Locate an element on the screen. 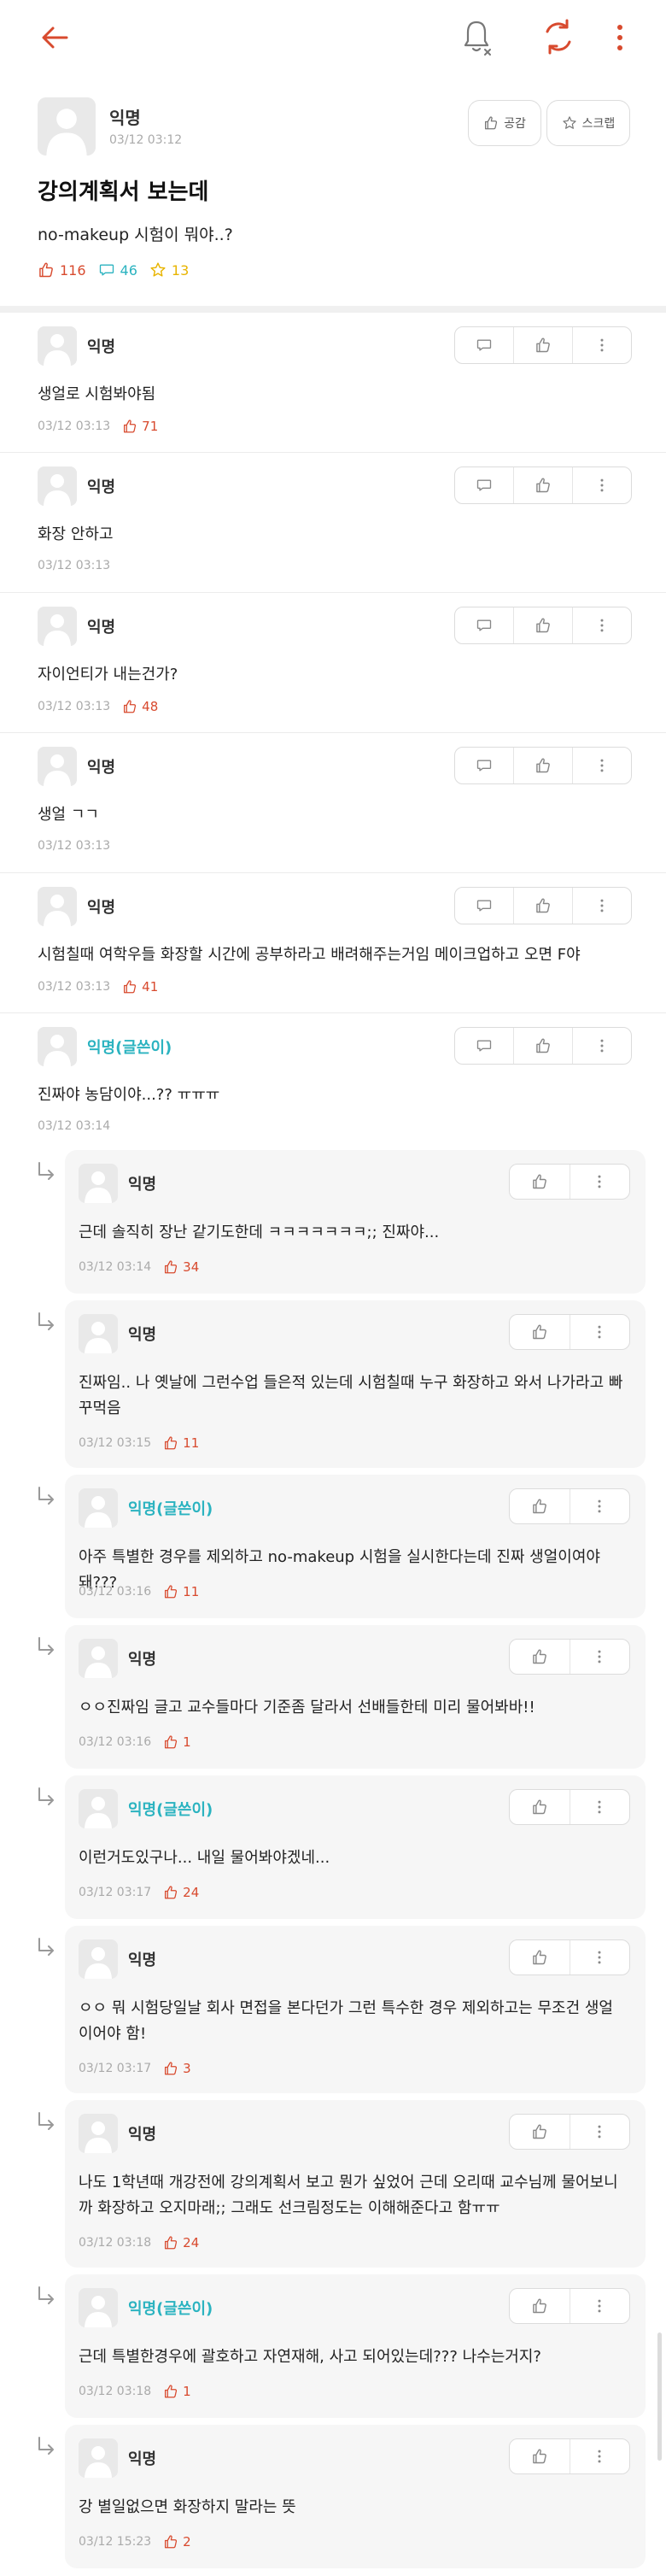  comment-text: 생얼로 시험봐야됨 is located at coordinates (97, 394).